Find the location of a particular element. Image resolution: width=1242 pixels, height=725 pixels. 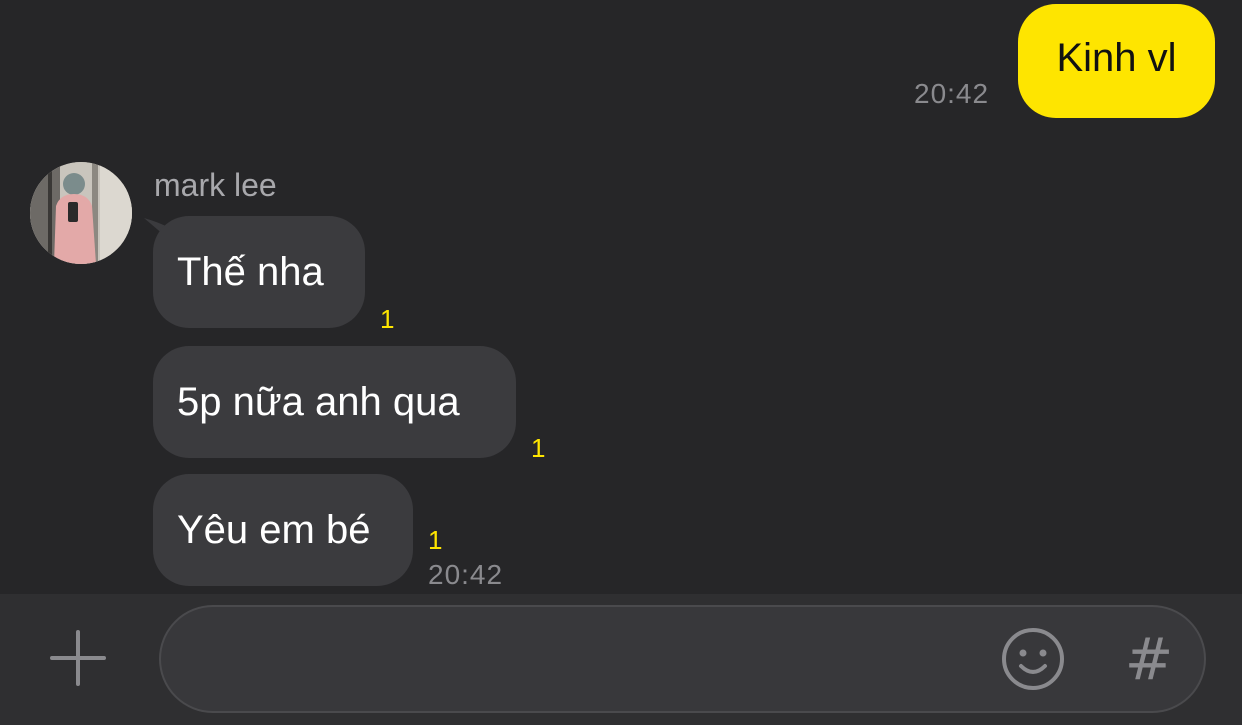

avatar is located at coordinates (81, 213).